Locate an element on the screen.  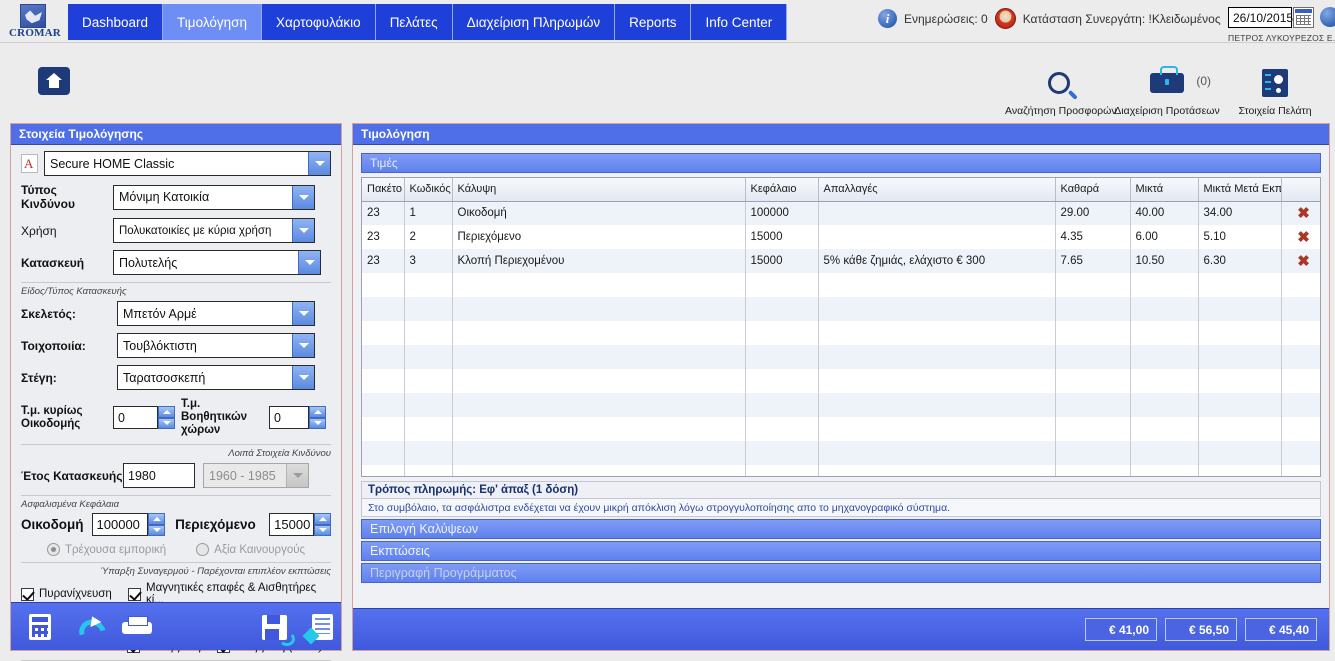
radio-current-market: Τρέχουσα εμπορική is located at coordinates (106, 549).